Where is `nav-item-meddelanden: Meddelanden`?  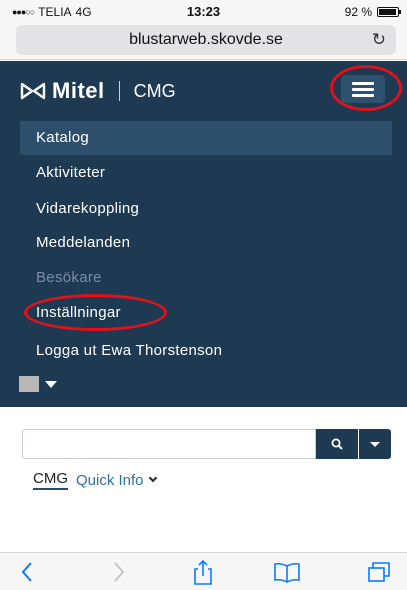 nav-item-meddelanden: Meddelanden is located at coordinates (206, 243).